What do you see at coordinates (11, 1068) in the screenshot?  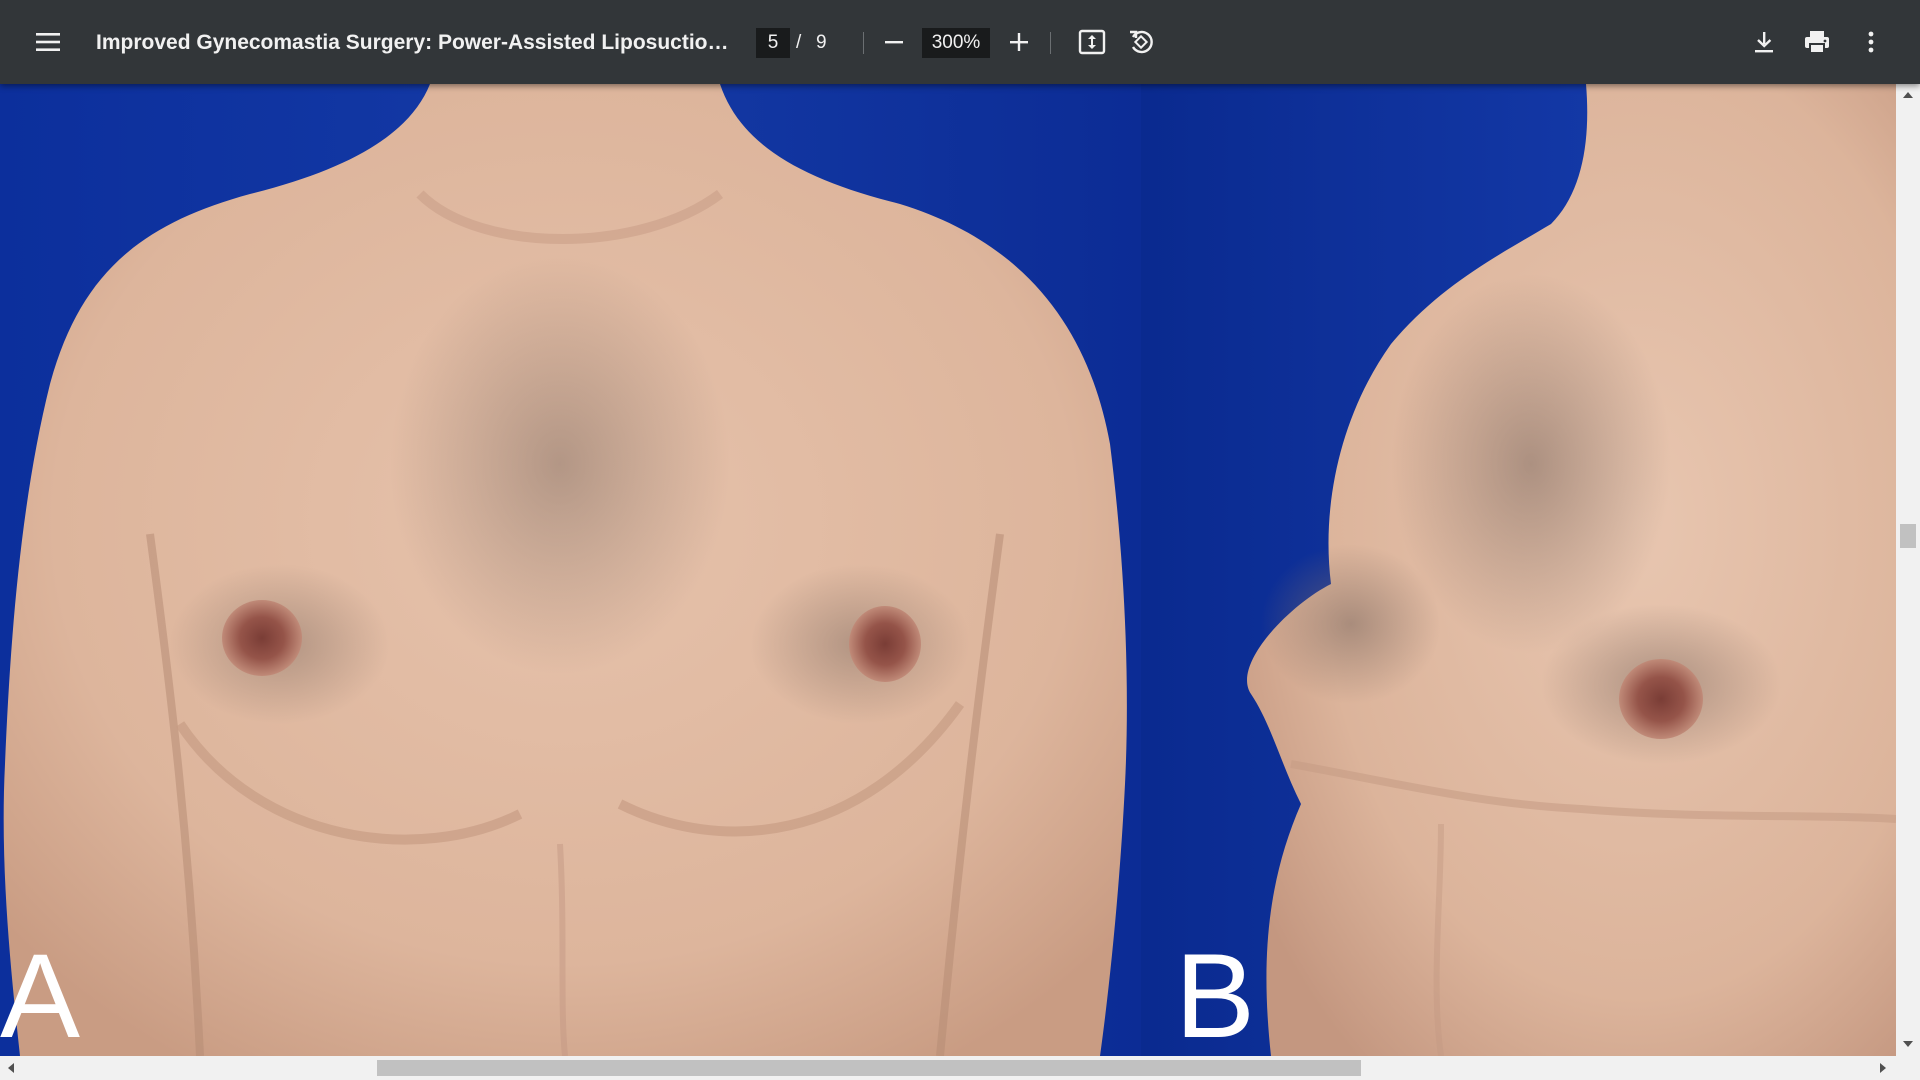 I see `scroll-left-icon` at bounding box center [11, 1068].